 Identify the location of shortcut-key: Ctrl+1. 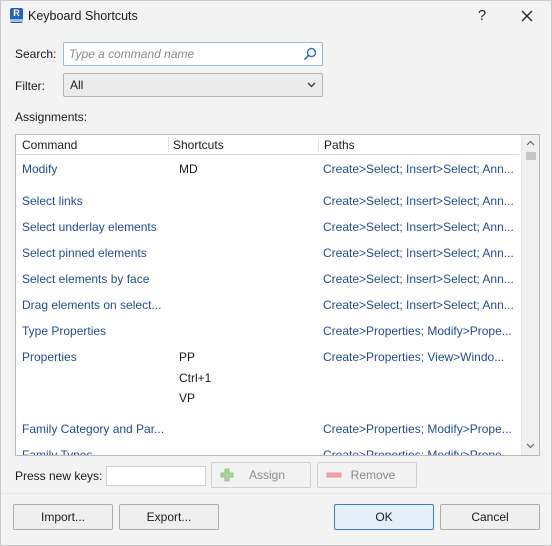
(195, 377).